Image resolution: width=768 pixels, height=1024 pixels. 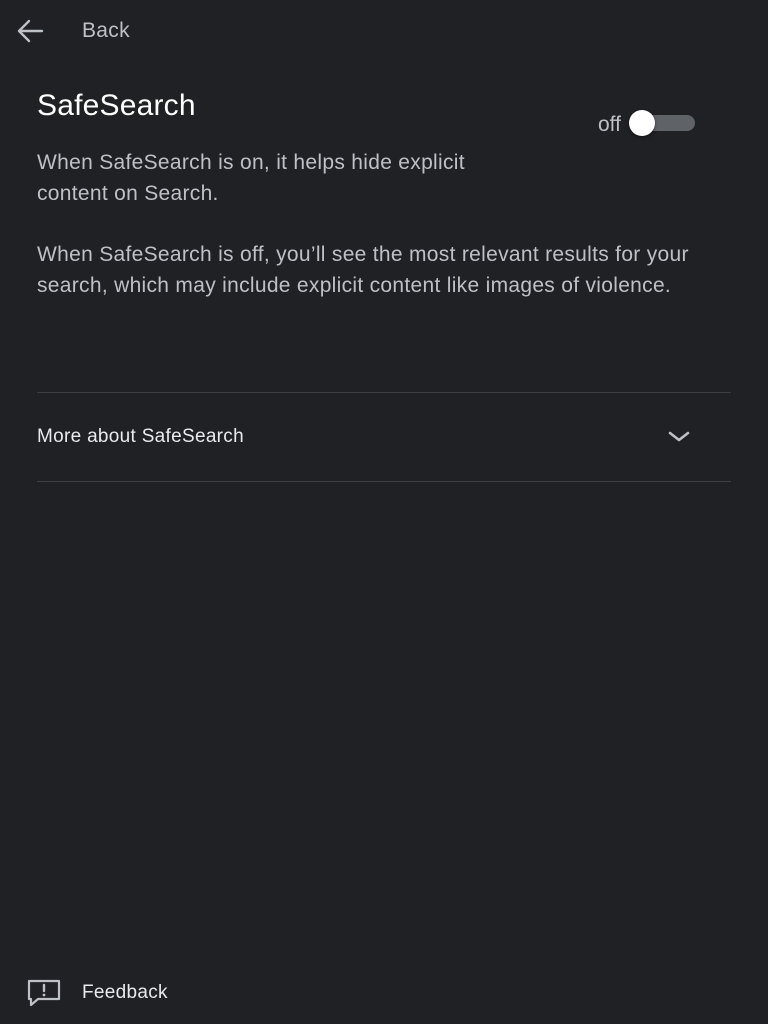 I want to click on top-bar: Back, so click(x=384, y=31).